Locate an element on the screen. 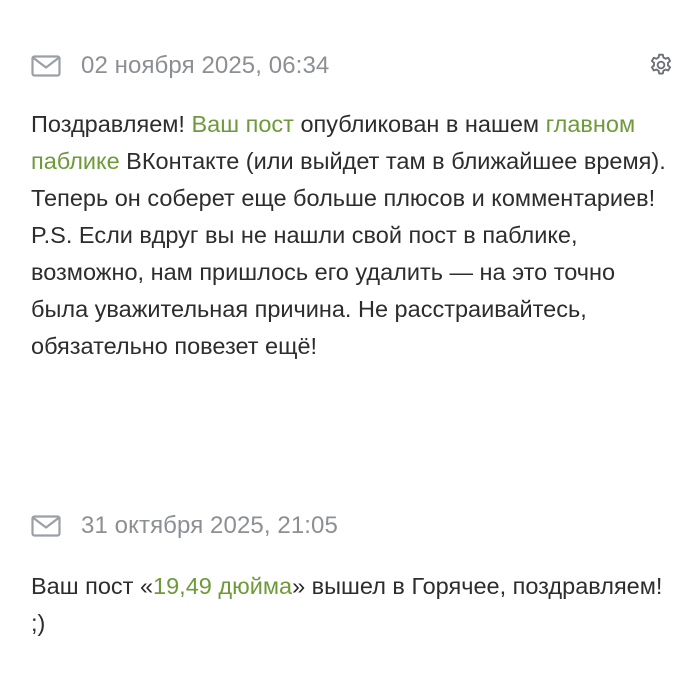  notification-date: 31 октября 2025, 21:05 is located at coordinates (209, 525).